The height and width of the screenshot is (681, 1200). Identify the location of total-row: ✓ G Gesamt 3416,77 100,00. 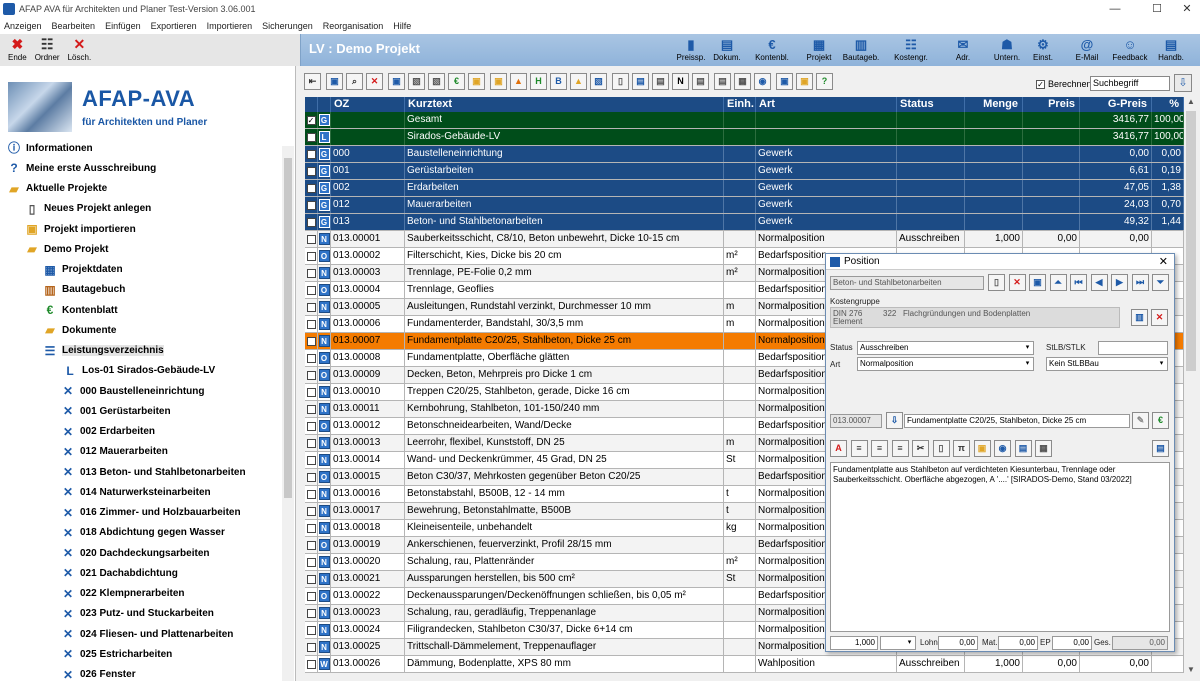
(744, 120).